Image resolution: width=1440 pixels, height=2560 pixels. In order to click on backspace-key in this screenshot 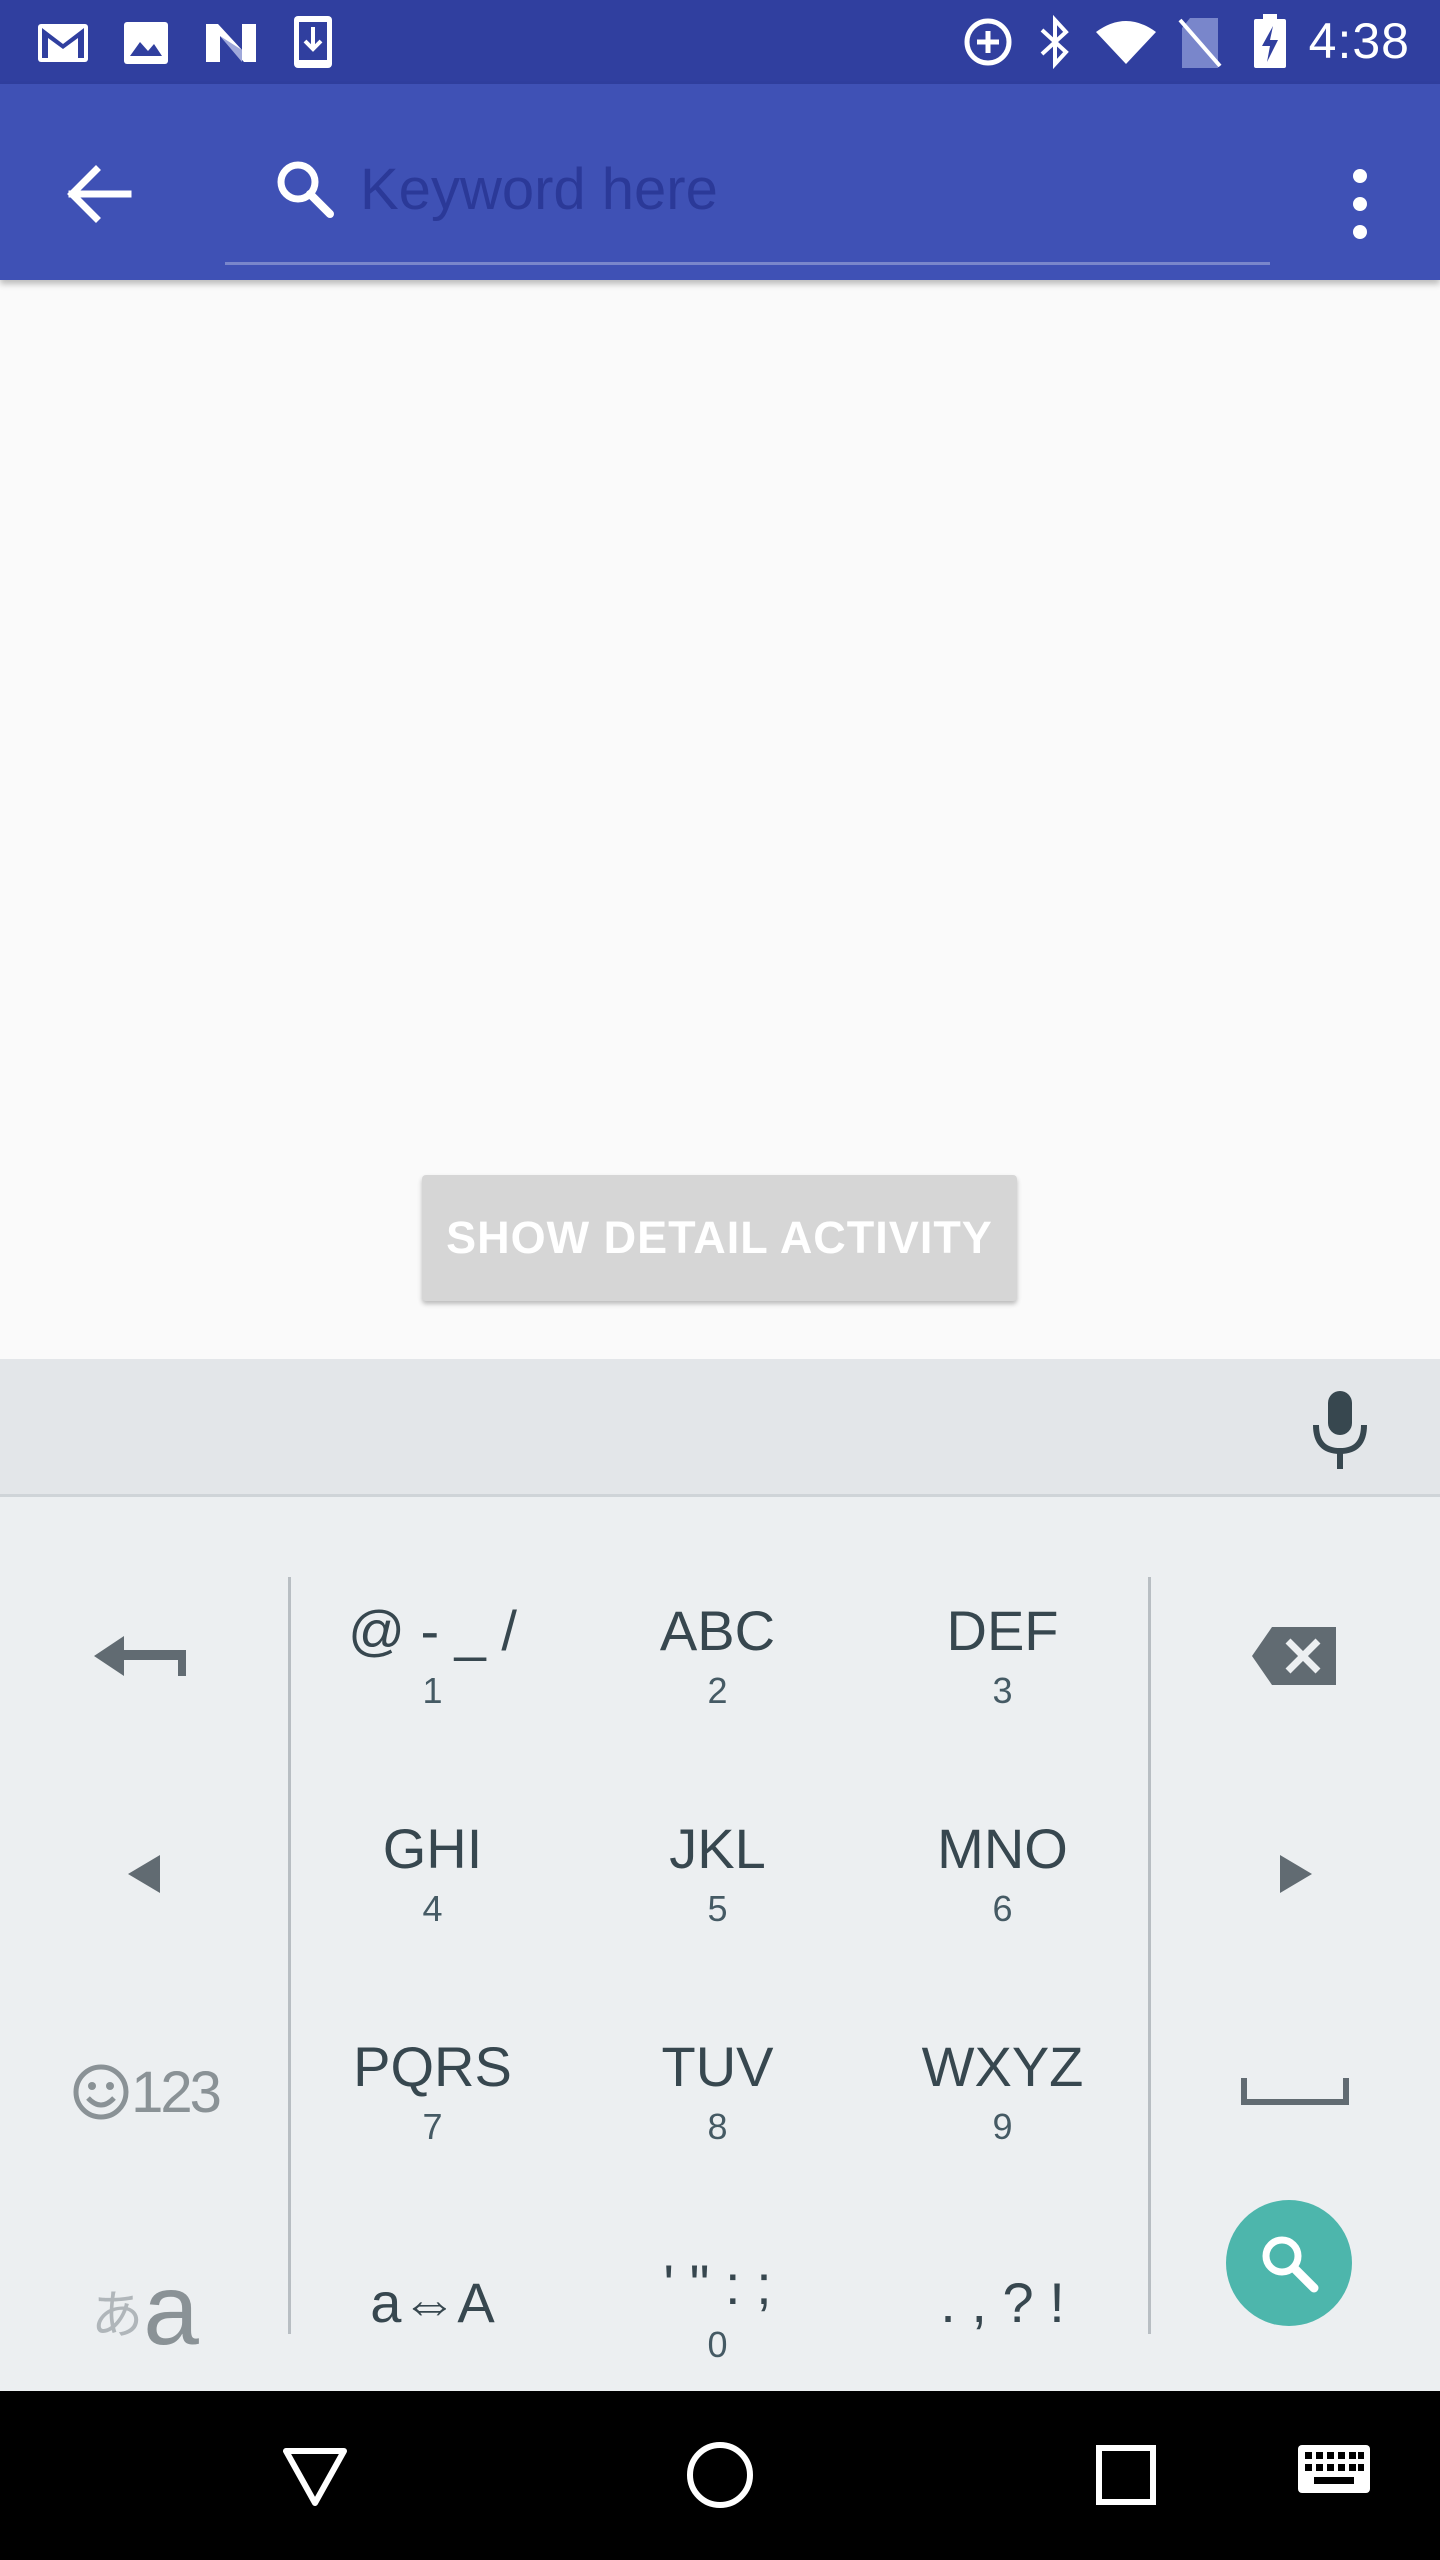, I will do `click(1295, 1656)`.